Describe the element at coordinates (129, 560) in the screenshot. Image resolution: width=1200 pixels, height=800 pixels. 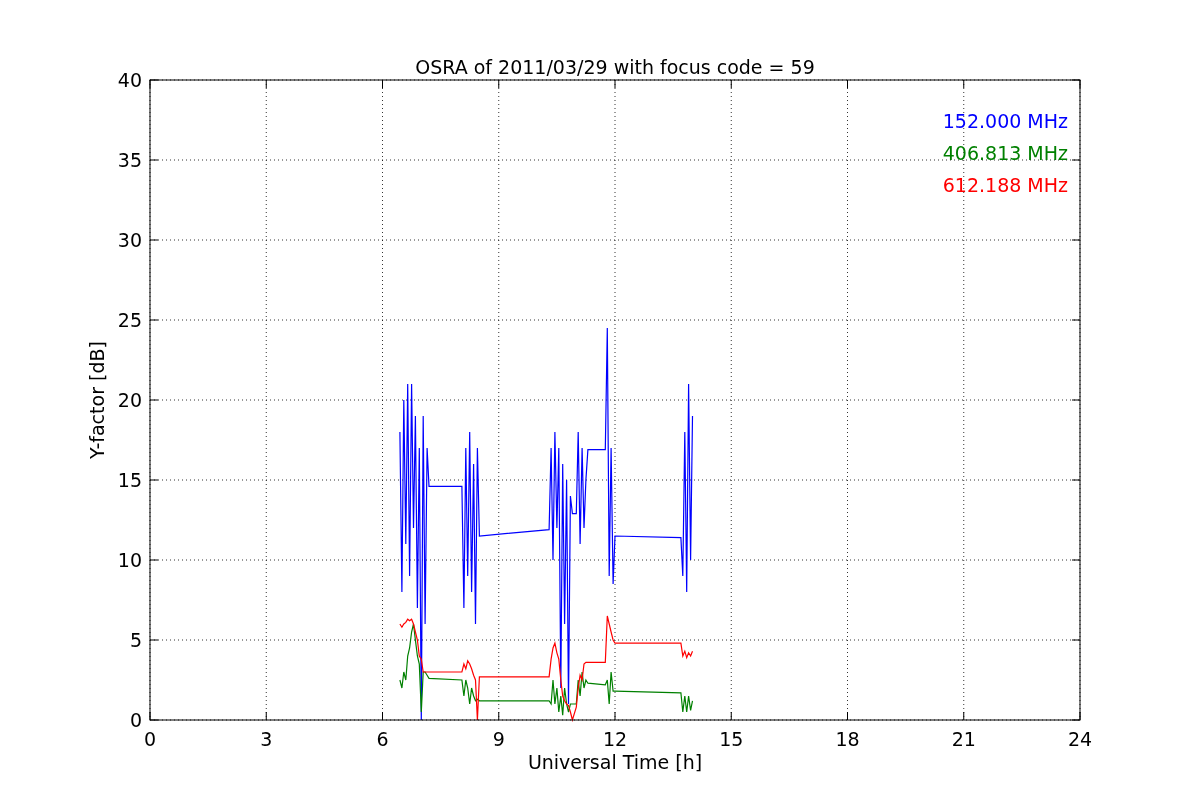
I see `y-tick-label: 10` at that location.